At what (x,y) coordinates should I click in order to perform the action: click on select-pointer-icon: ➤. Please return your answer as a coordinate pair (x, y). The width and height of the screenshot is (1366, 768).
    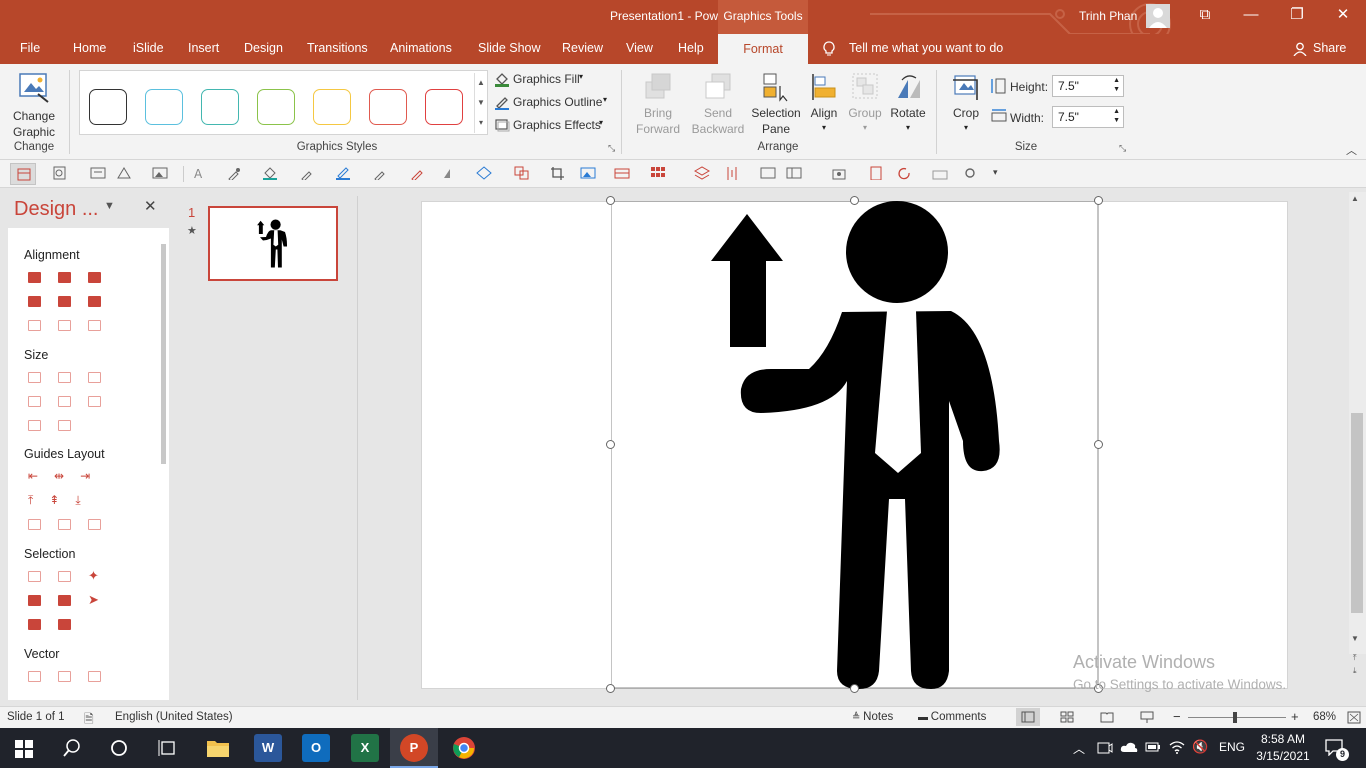
    Looking at the image, I should click on (93, 600).